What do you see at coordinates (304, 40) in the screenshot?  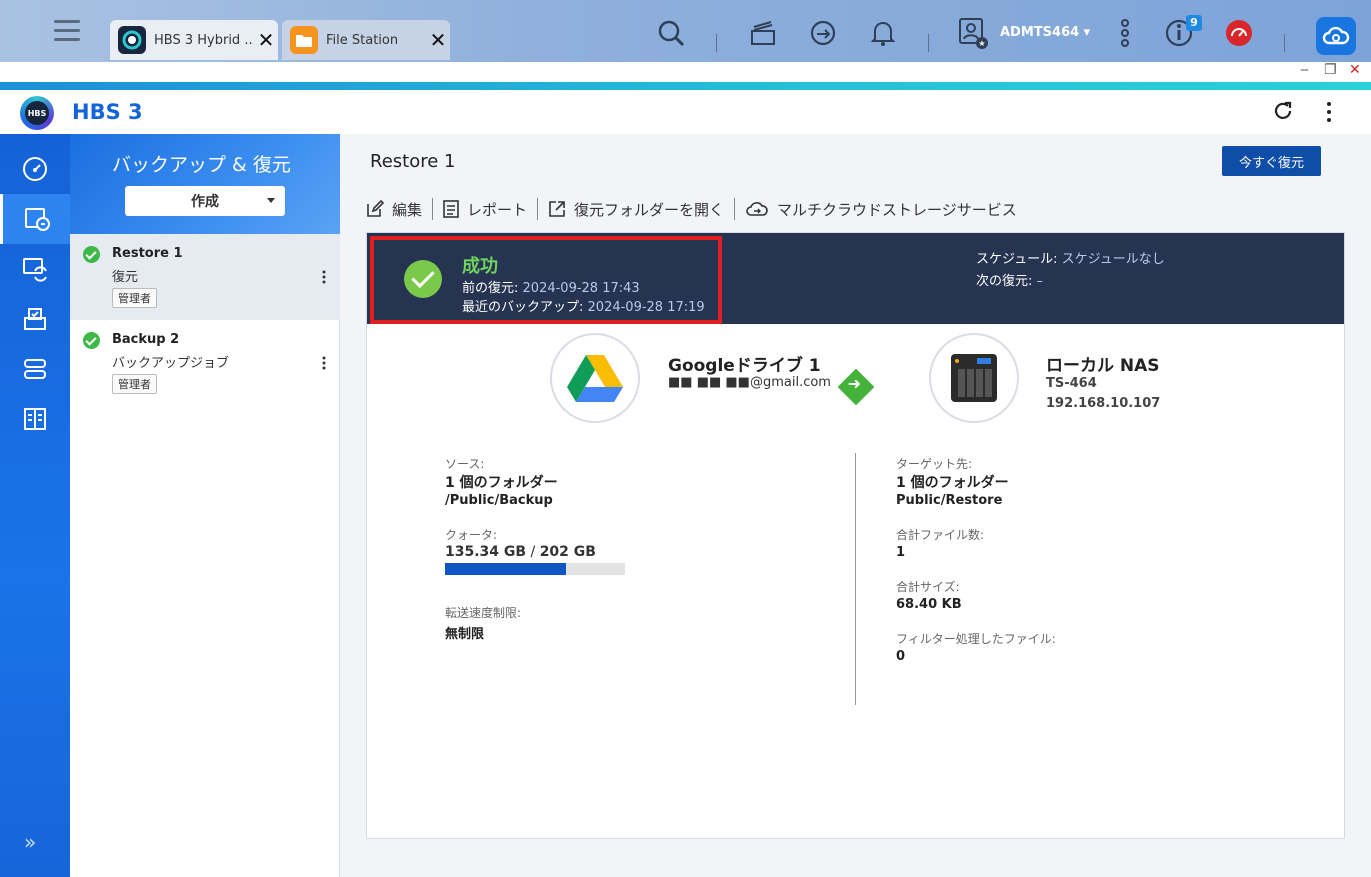 I see `file-station-icon` at bounding box center [304, 40].